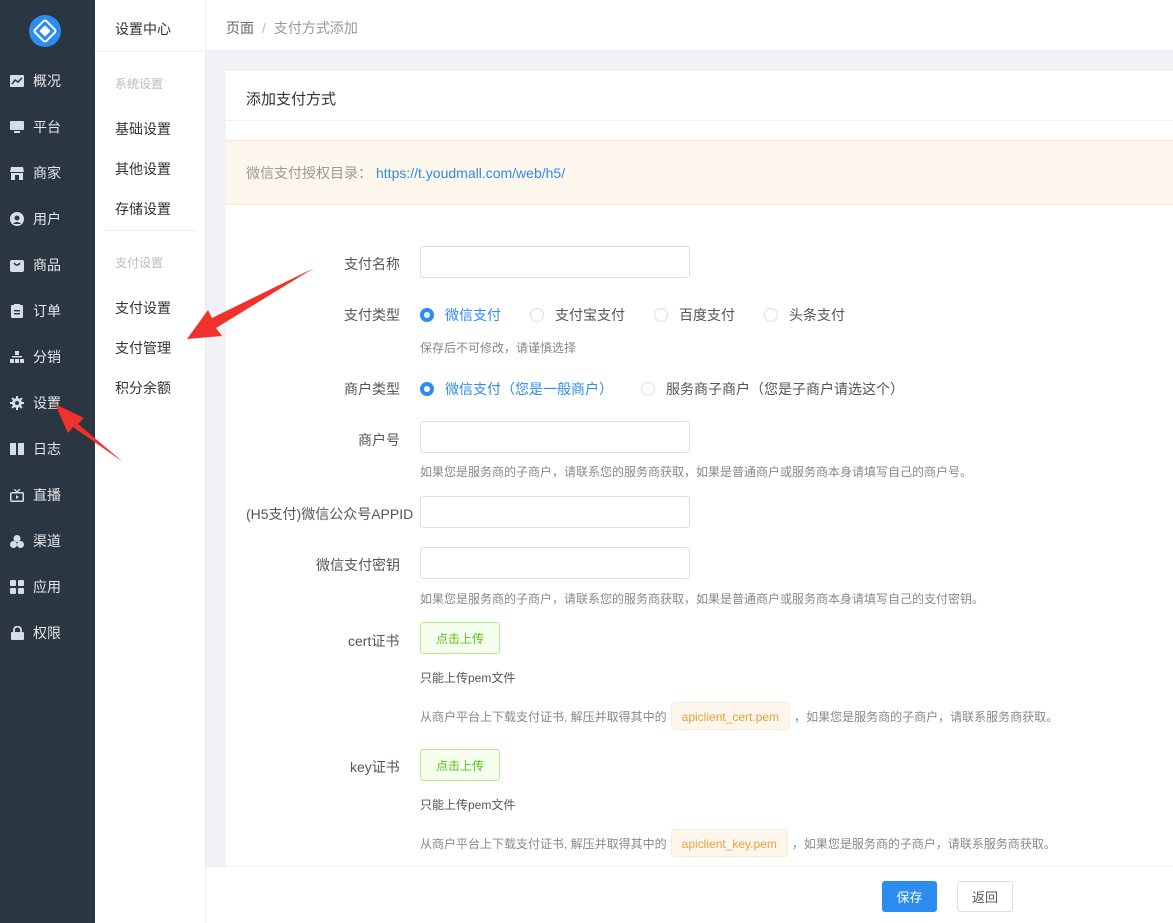  Describe the element at coordinates (47, 127) in the screenshot. I see `nav-item-platform: 平台` at that location.